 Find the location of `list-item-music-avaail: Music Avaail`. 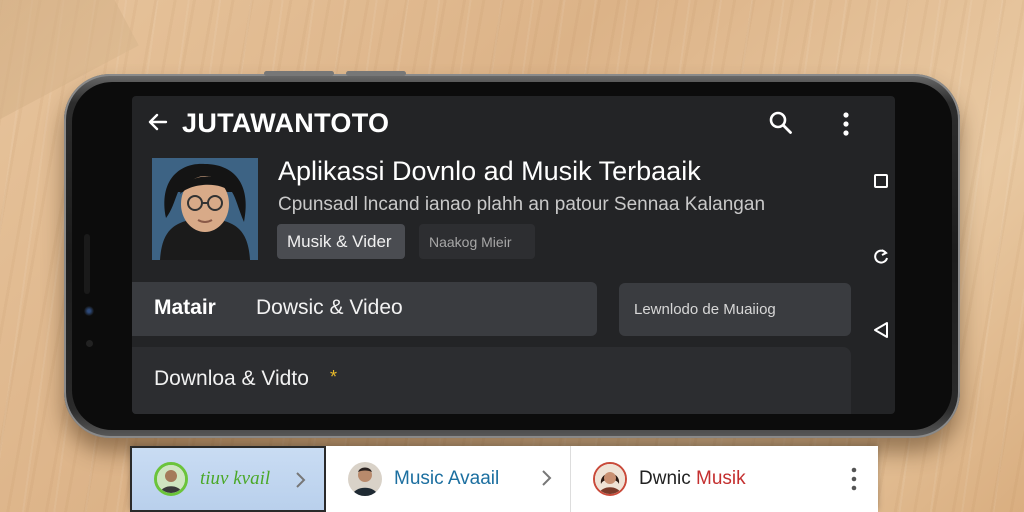

list-item-music-avaail: Music Avaail is located at coordinates (448, 479).